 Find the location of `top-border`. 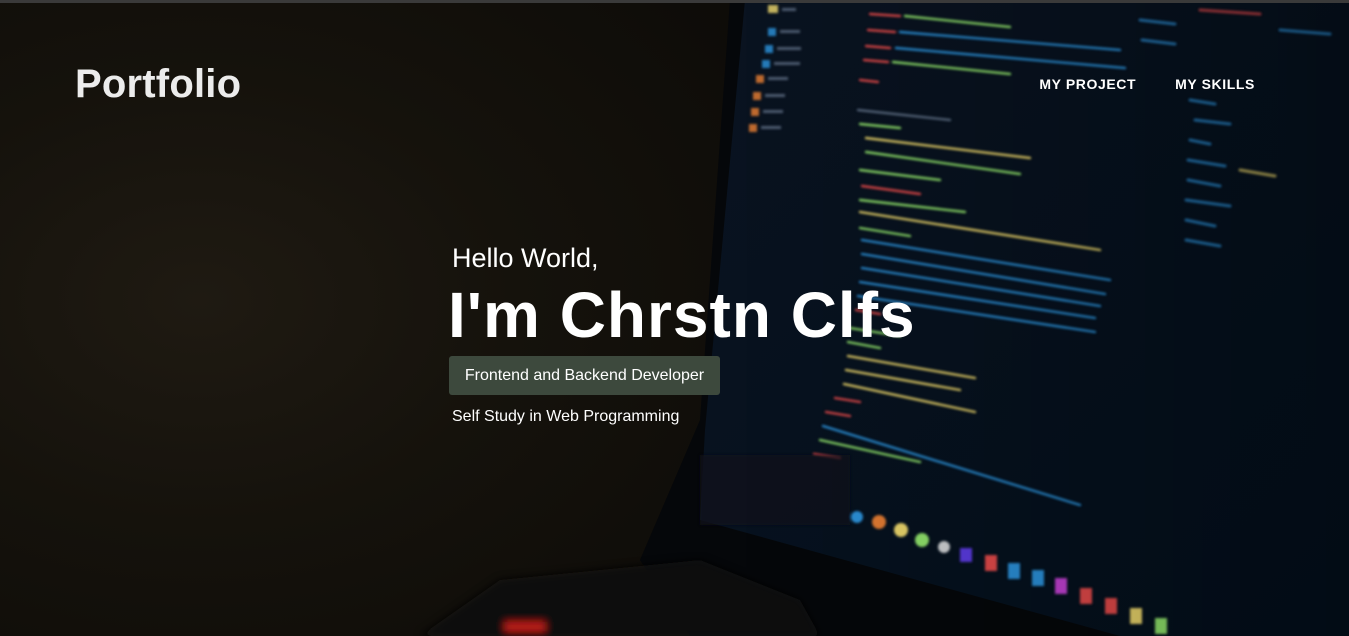

top-border is located at coordinates (674, 1).